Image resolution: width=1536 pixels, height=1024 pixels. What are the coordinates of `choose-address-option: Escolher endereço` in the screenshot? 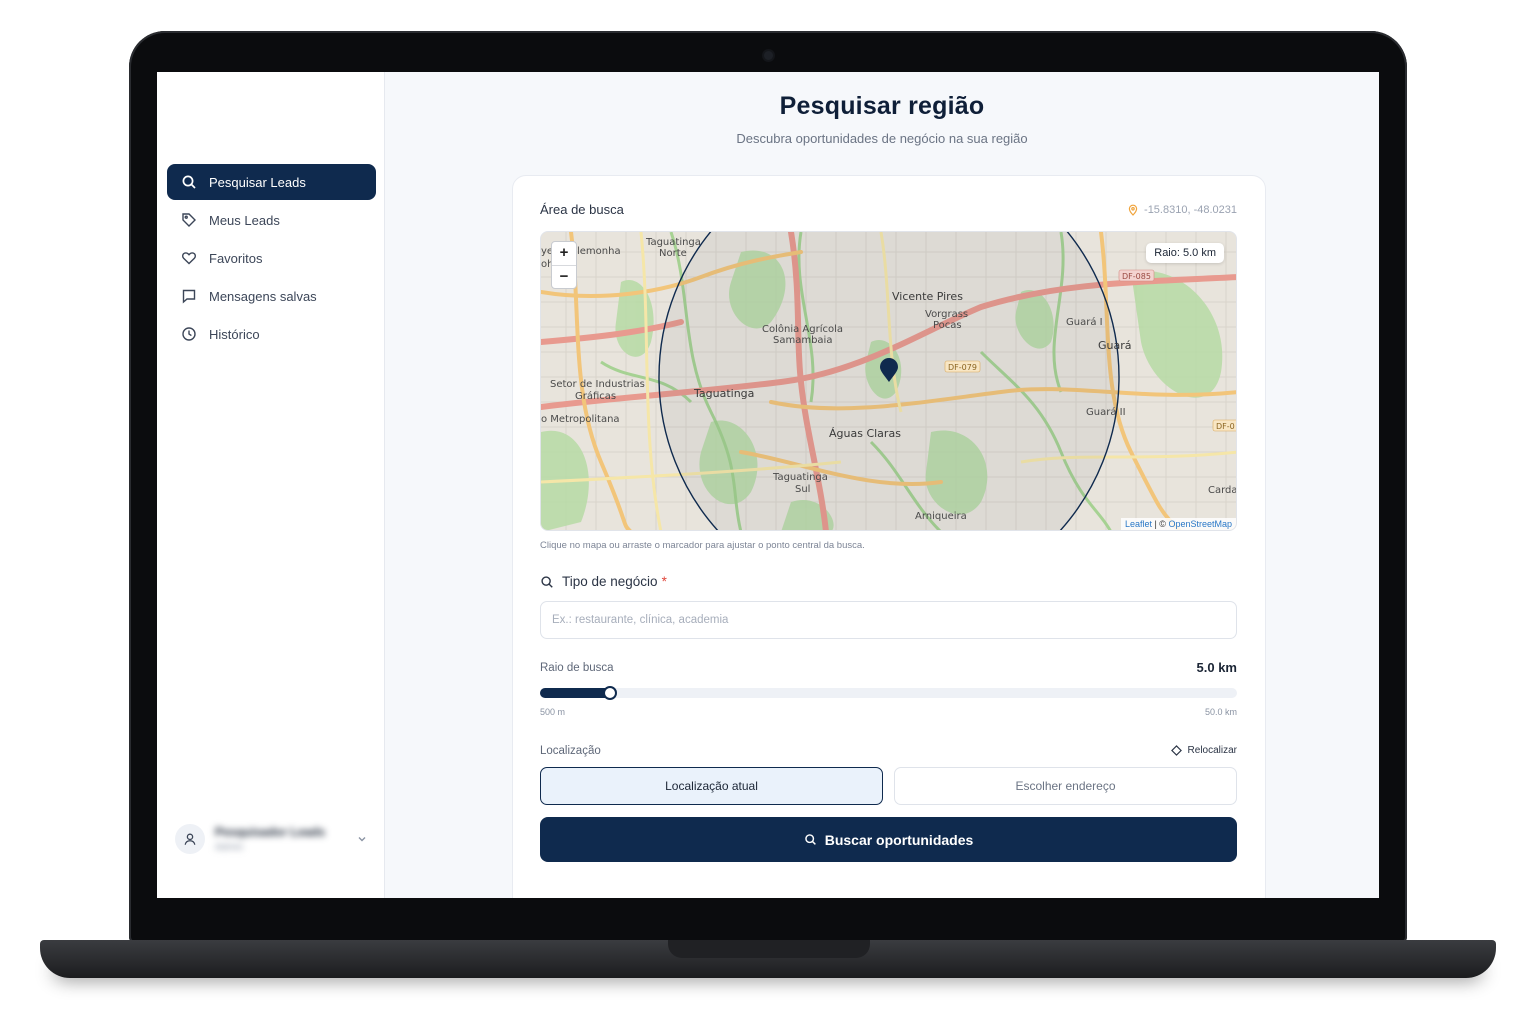 It's located at (1065, 786).